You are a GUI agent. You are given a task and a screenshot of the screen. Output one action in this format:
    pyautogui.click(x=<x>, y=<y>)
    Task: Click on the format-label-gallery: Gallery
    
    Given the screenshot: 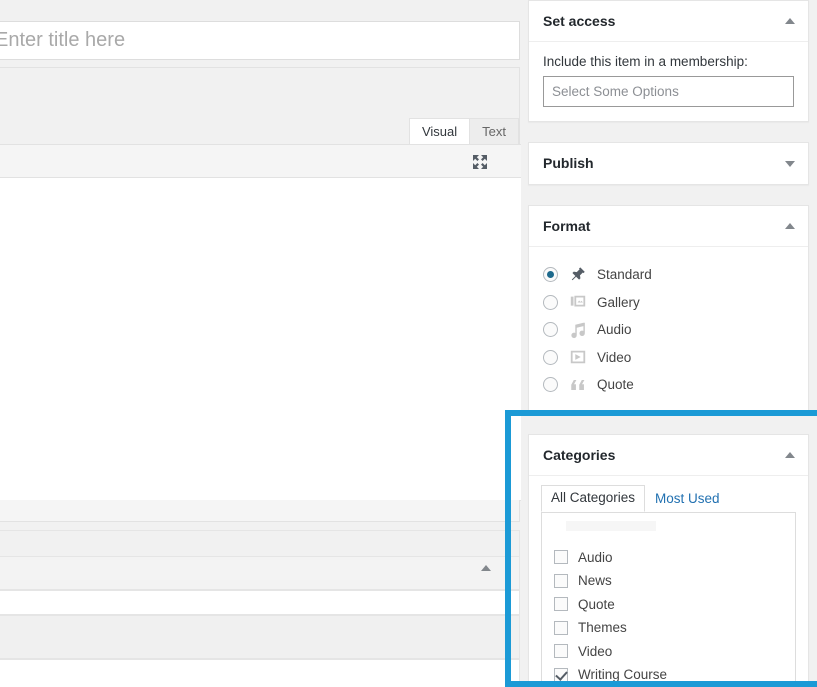 What is the action you would take?
    pyautogui.click(x=618, y=302)
    